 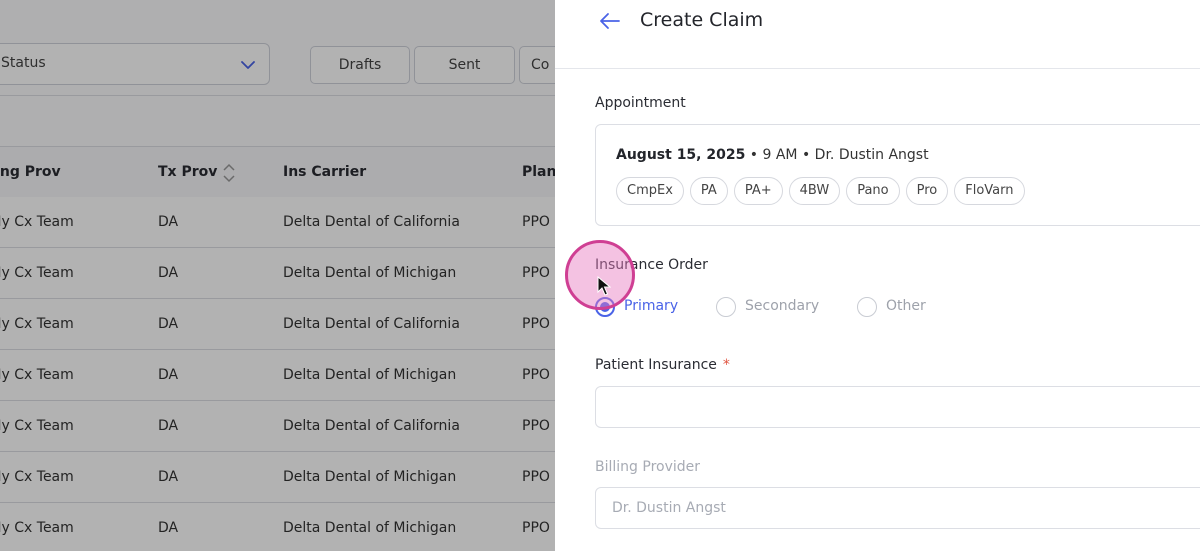 I want to click on patient-insurance-label: Patient Insurance *, so click(x=662, y=365).